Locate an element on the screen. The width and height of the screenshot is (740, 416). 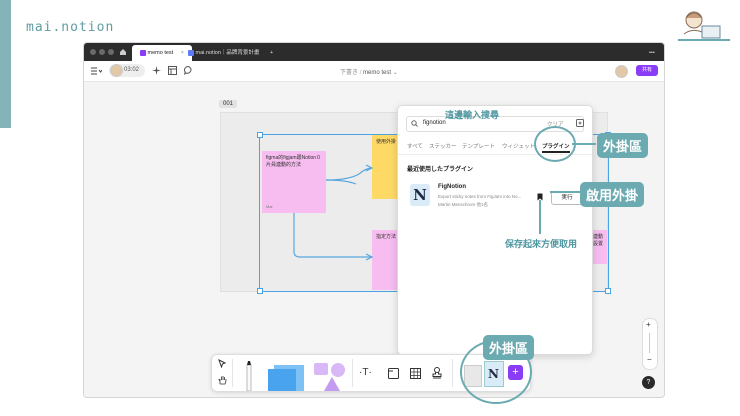
zoom-out-icon: − is located at coordinates (649, 359).